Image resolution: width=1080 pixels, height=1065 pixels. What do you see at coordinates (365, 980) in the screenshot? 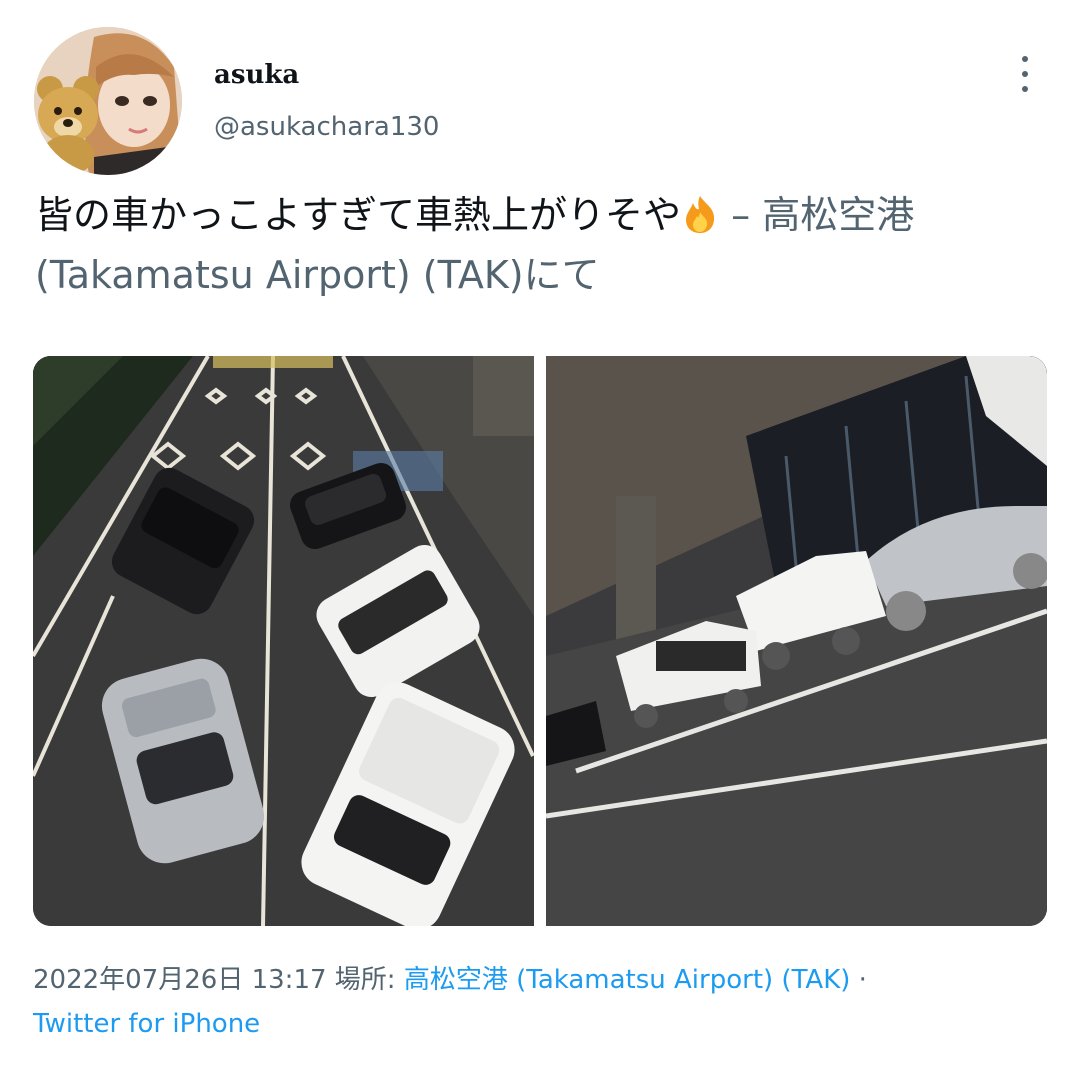
I see `place-label: 場所:` at bounding box center [365, 980].